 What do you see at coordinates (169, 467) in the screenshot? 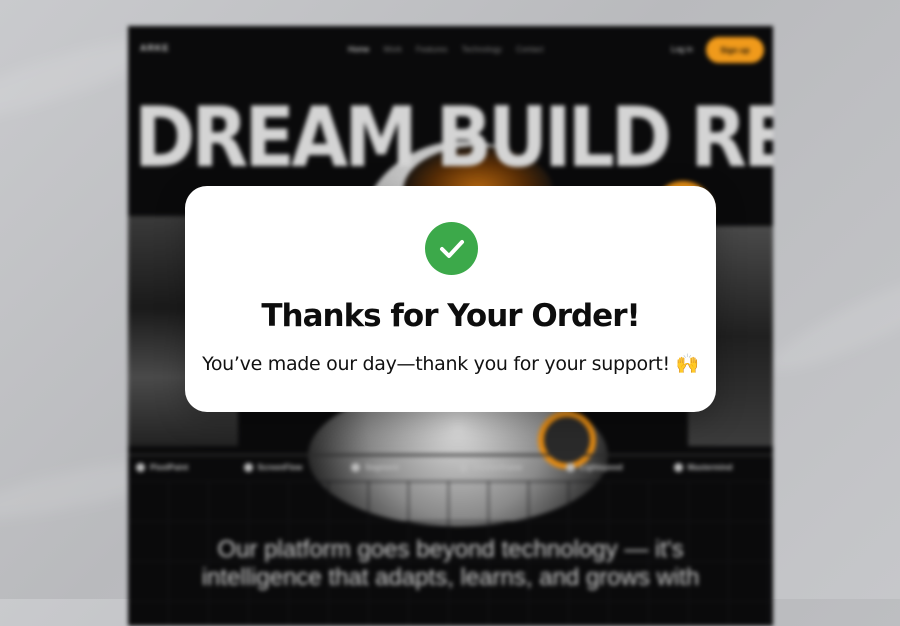
I see `partner-name: PixelPaint` at bounding box center [169, 467].